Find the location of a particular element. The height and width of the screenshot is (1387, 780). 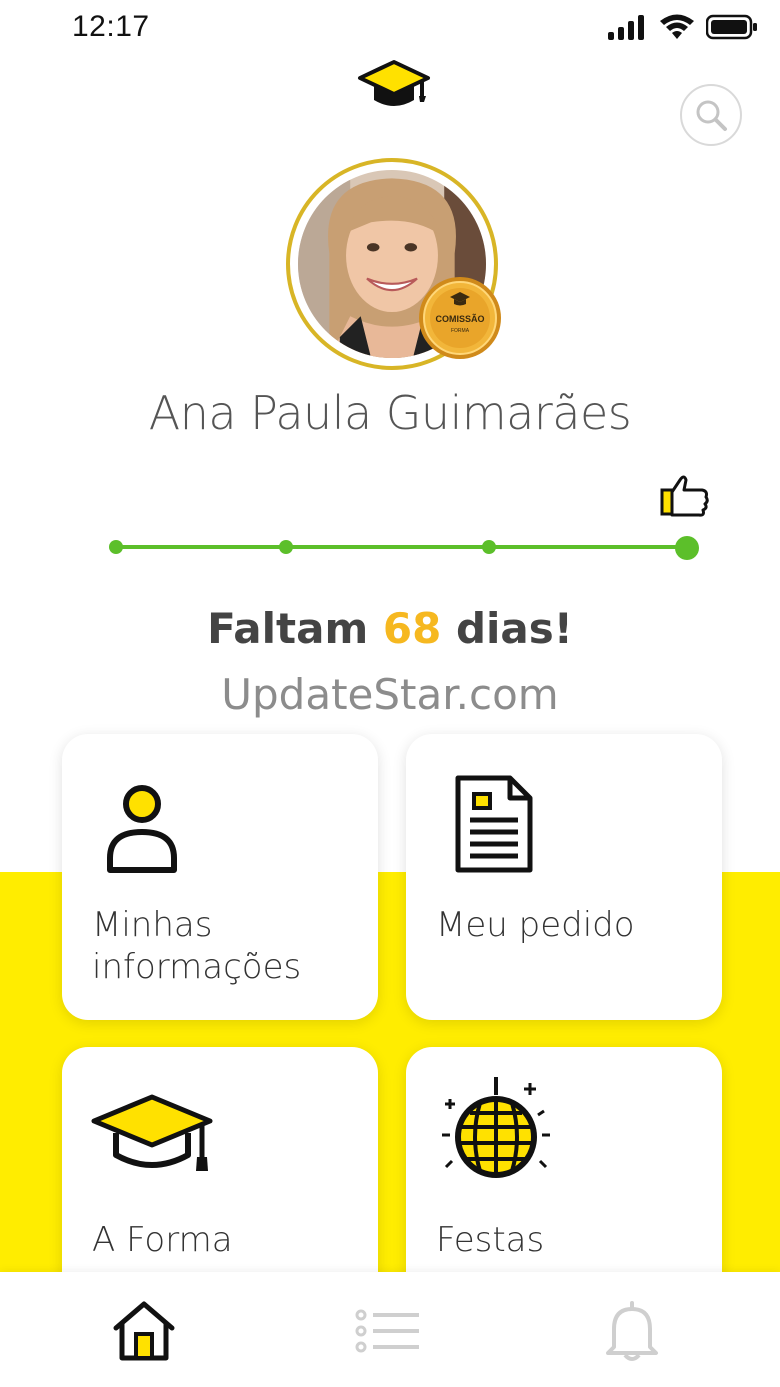

search-icon is located at coordinates (711, 115).